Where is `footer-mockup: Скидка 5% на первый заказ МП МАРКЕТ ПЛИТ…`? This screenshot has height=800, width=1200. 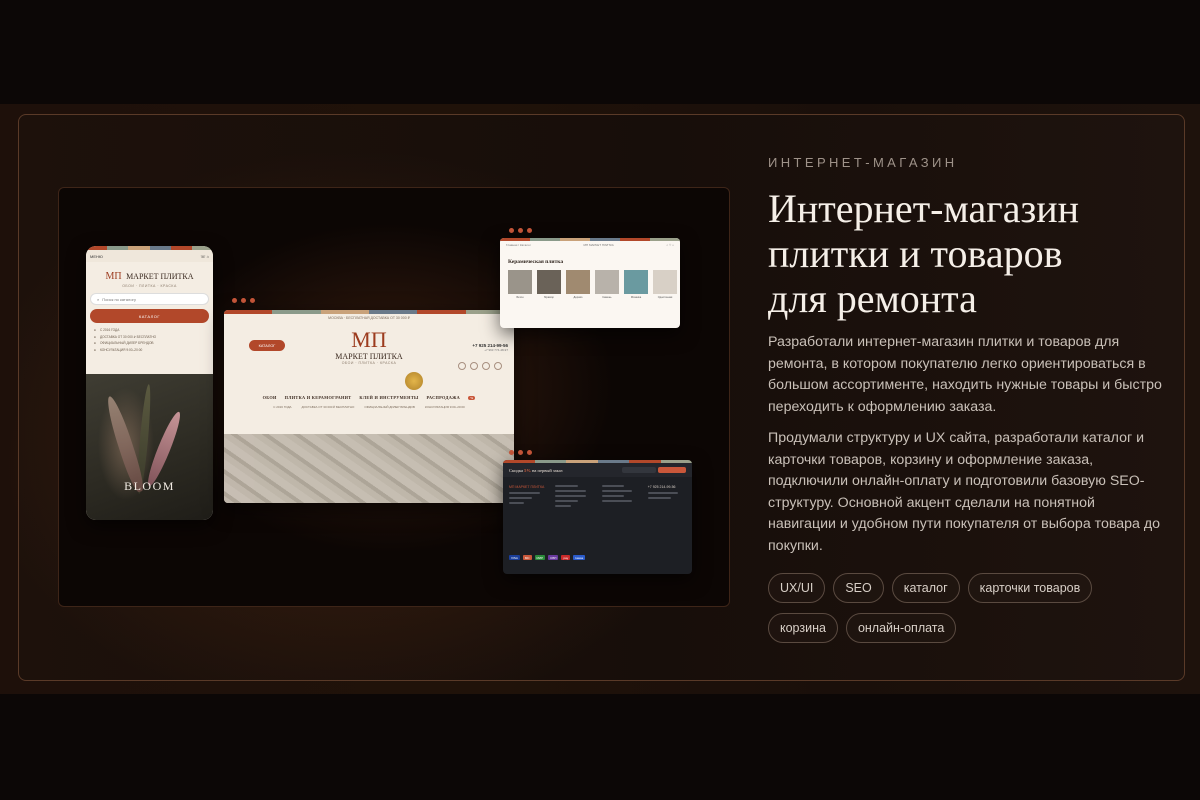 footer-mockup: Скидка 5% на первый заказ МП МАРКЕТ ПЛИТ… is located at coordinates (597, 517).